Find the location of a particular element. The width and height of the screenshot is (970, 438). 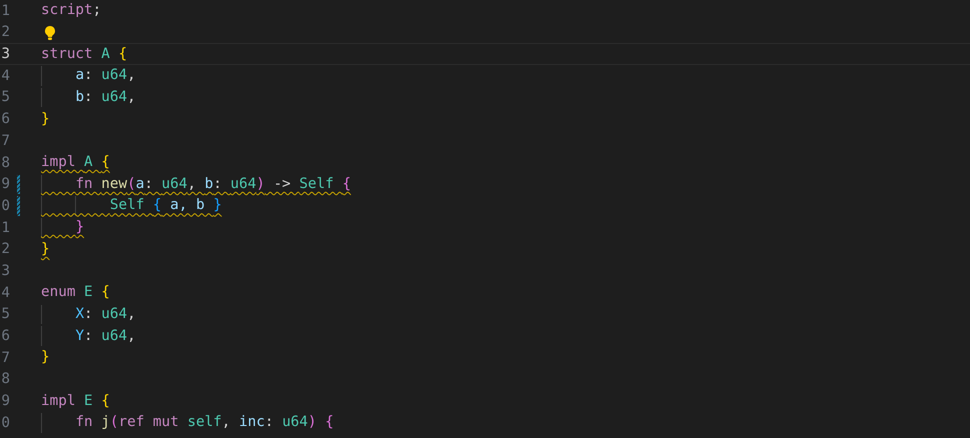

code-line: Y: u64, is located at coordinates (105, 336).